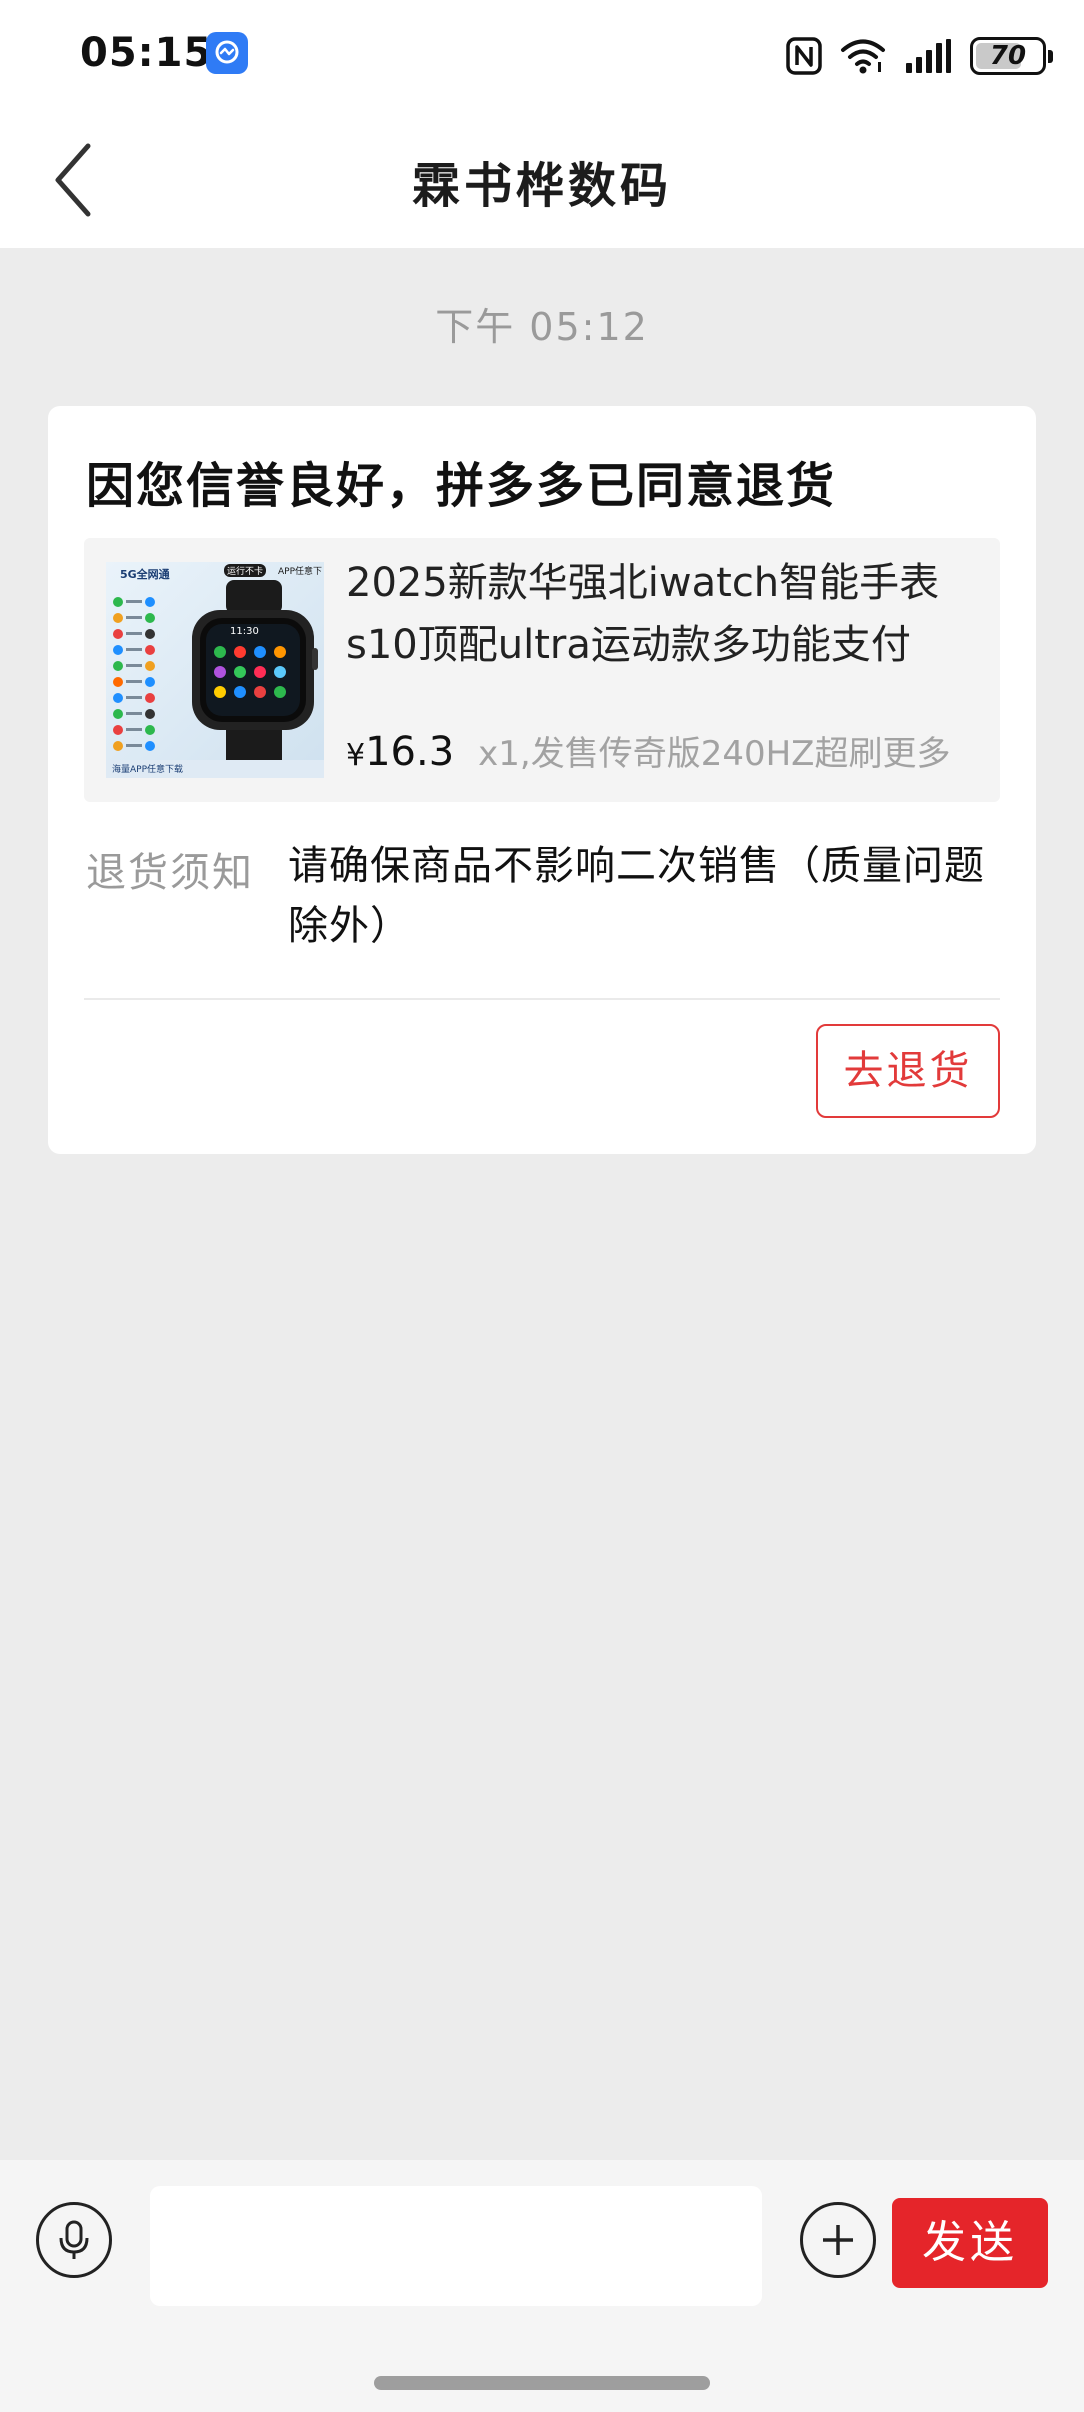 This screenshot has height=2412, width=1084. I want to click on voice-button, so click(74, 2240).